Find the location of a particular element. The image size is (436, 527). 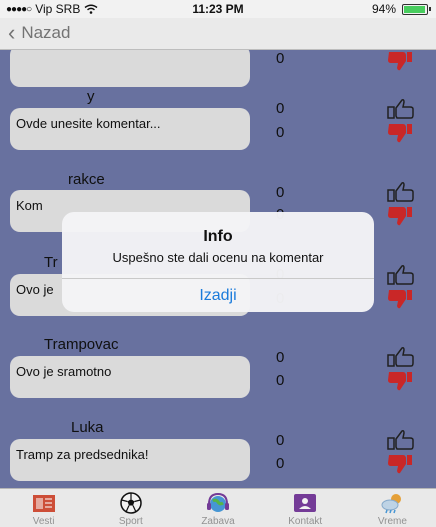

alert-dismiss-button: Izadji is located at coordinates (218, 295).